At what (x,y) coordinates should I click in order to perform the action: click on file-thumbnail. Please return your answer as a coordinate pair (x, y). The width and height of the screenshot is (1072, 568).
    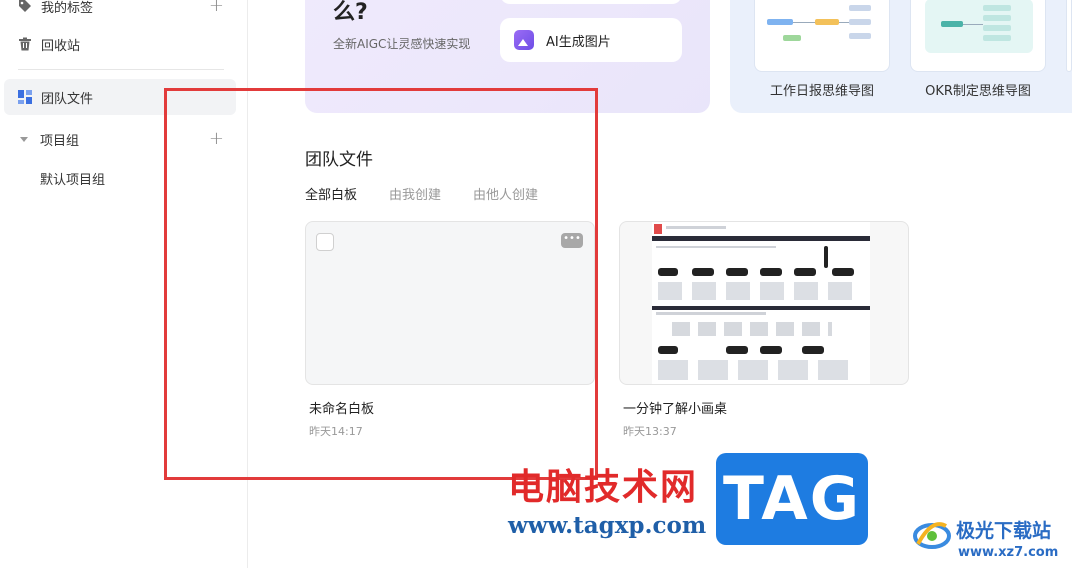
    Looking at the image, I should click on (761, 303).